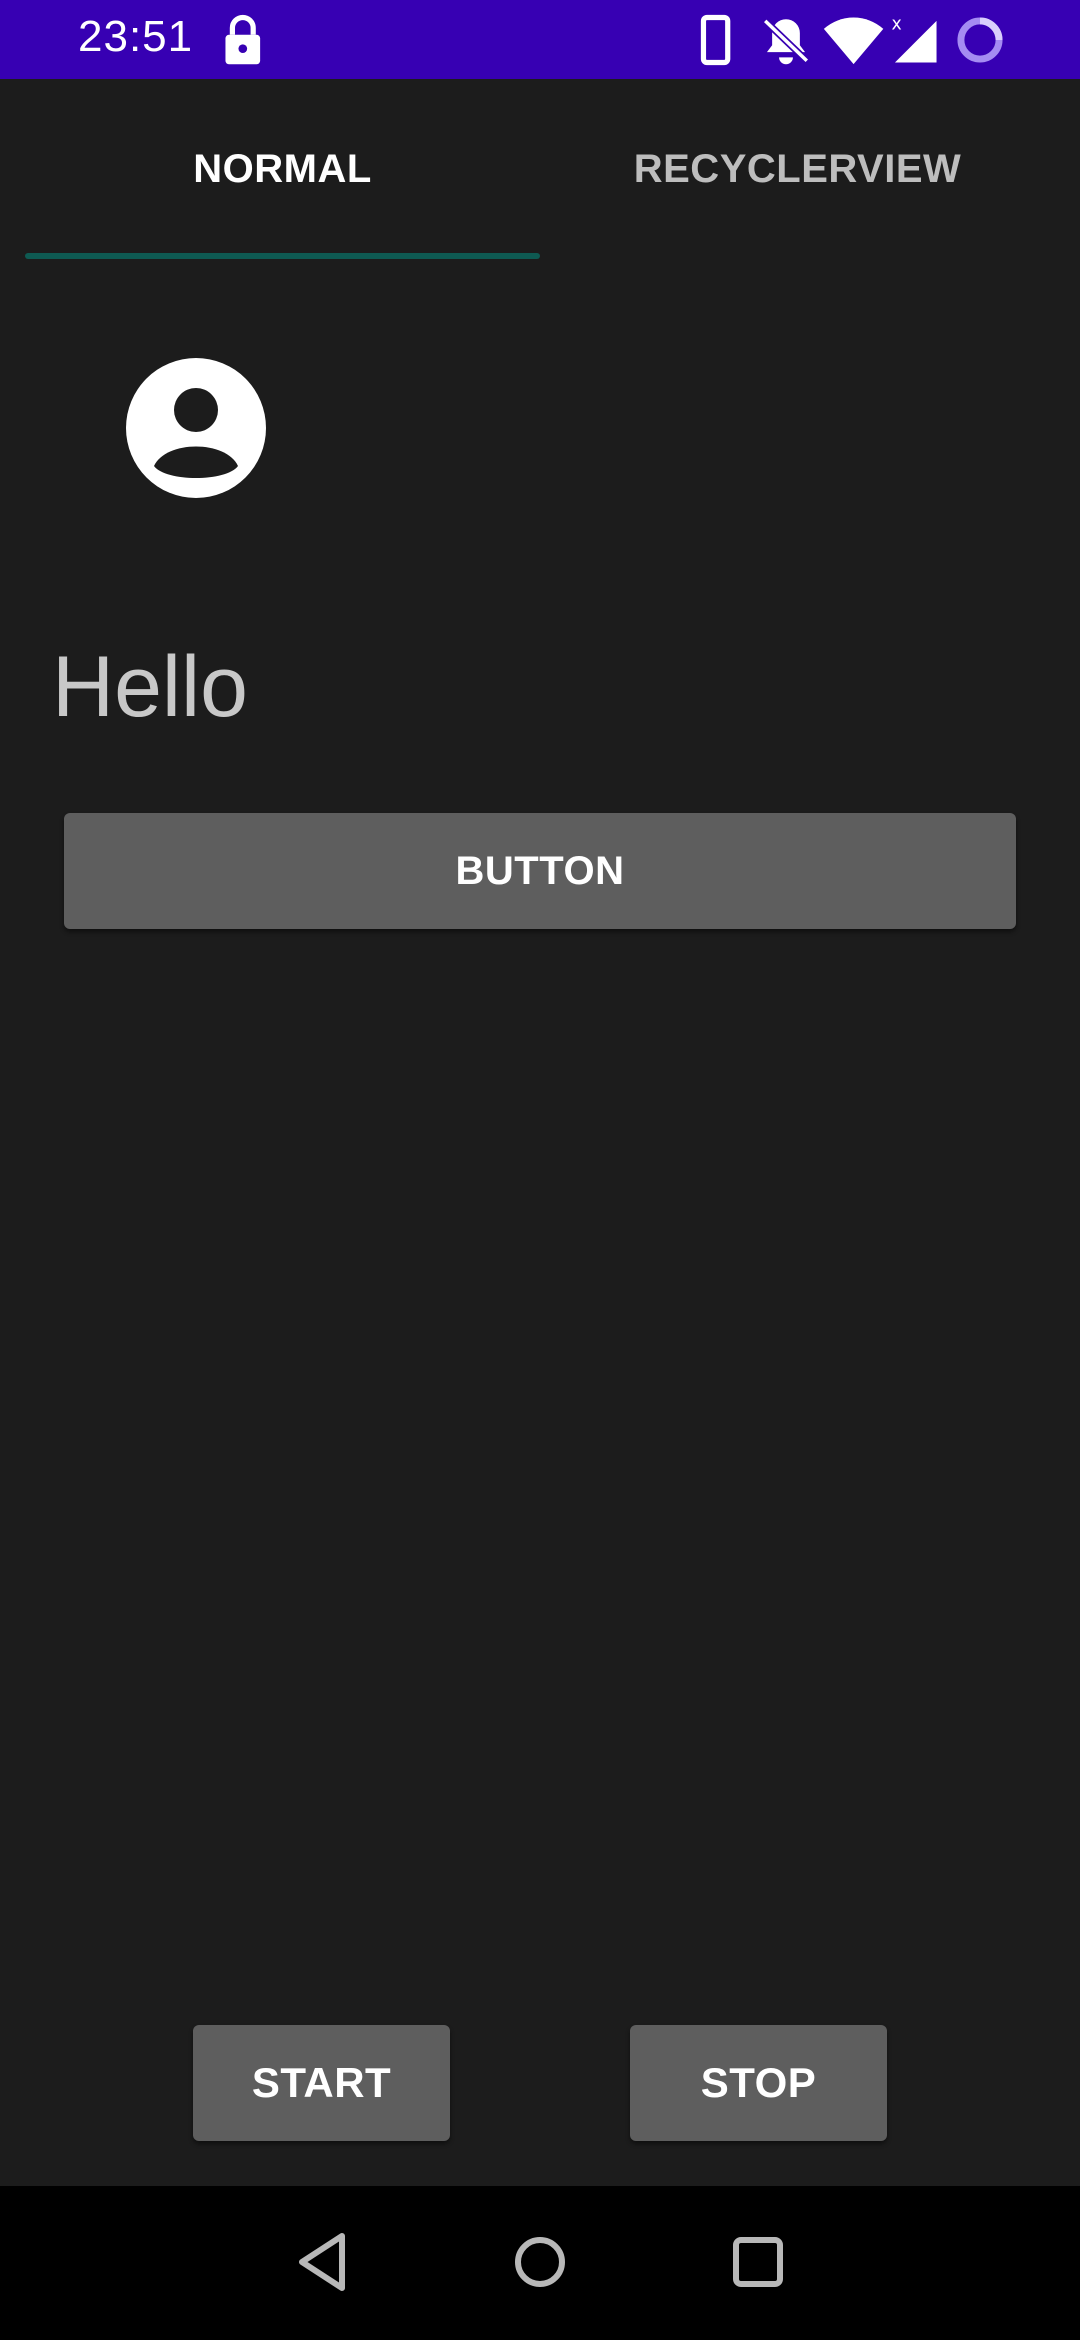 The image size is (1080, 2340). I want to click on back-icon, so click(324, 2262).